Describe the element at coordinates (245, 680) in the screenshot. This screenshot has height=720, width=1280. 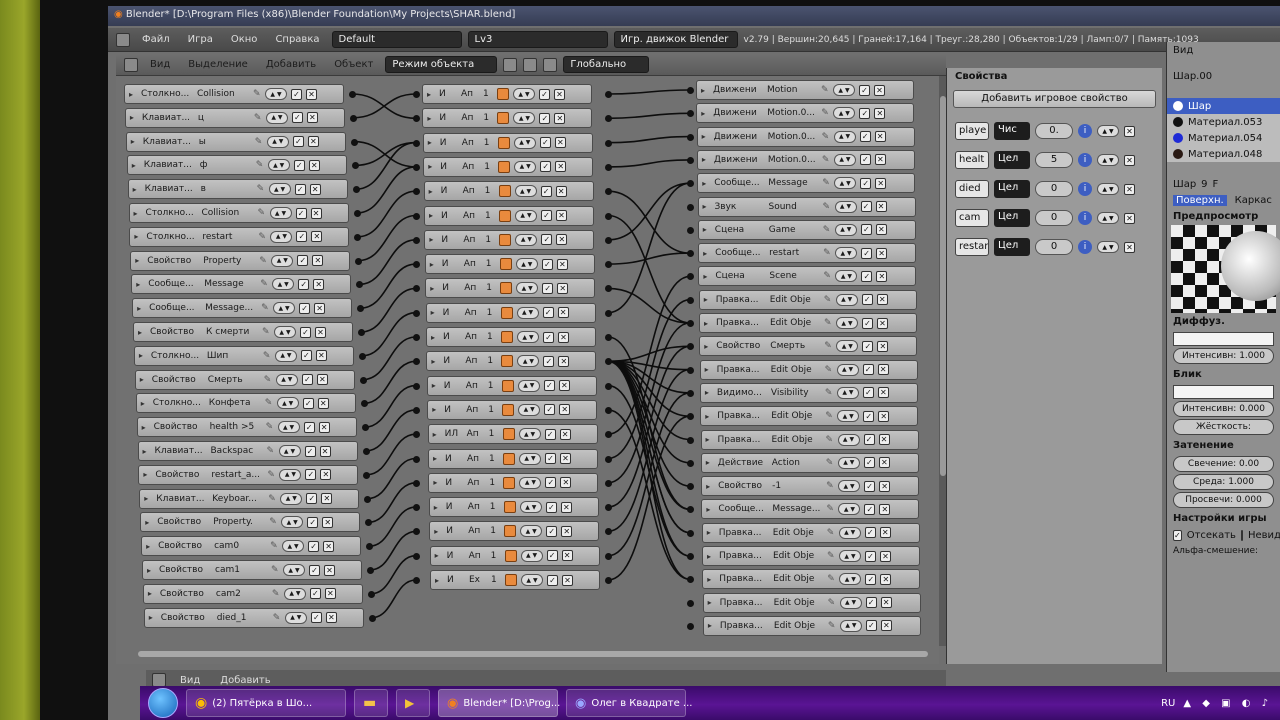
I see `menu-add: Добавить` at that location.